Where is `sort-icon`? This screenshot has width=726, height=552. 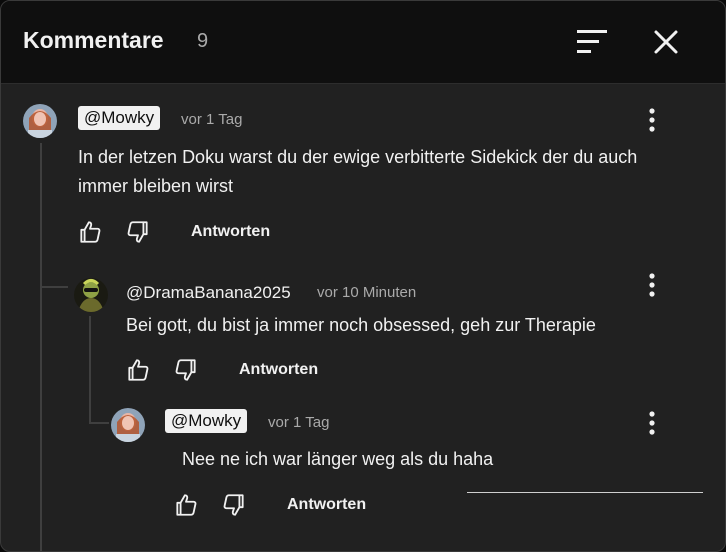 sort-icon is located at coordinates (592, 41).